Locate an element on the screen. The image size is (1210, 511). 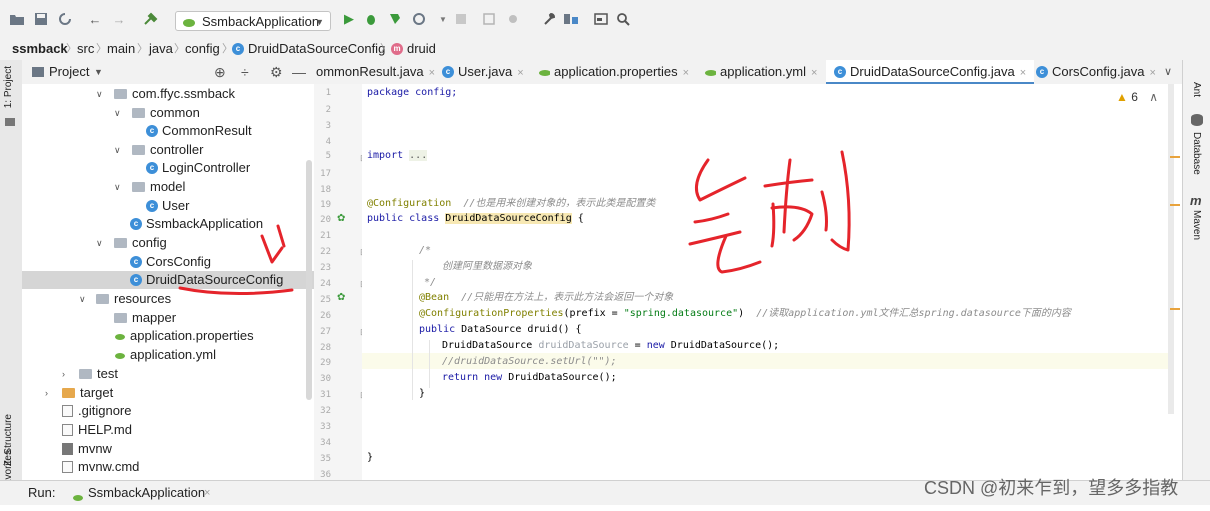
breadcrumb-project: ssmback is located at coordinates (40, 49).